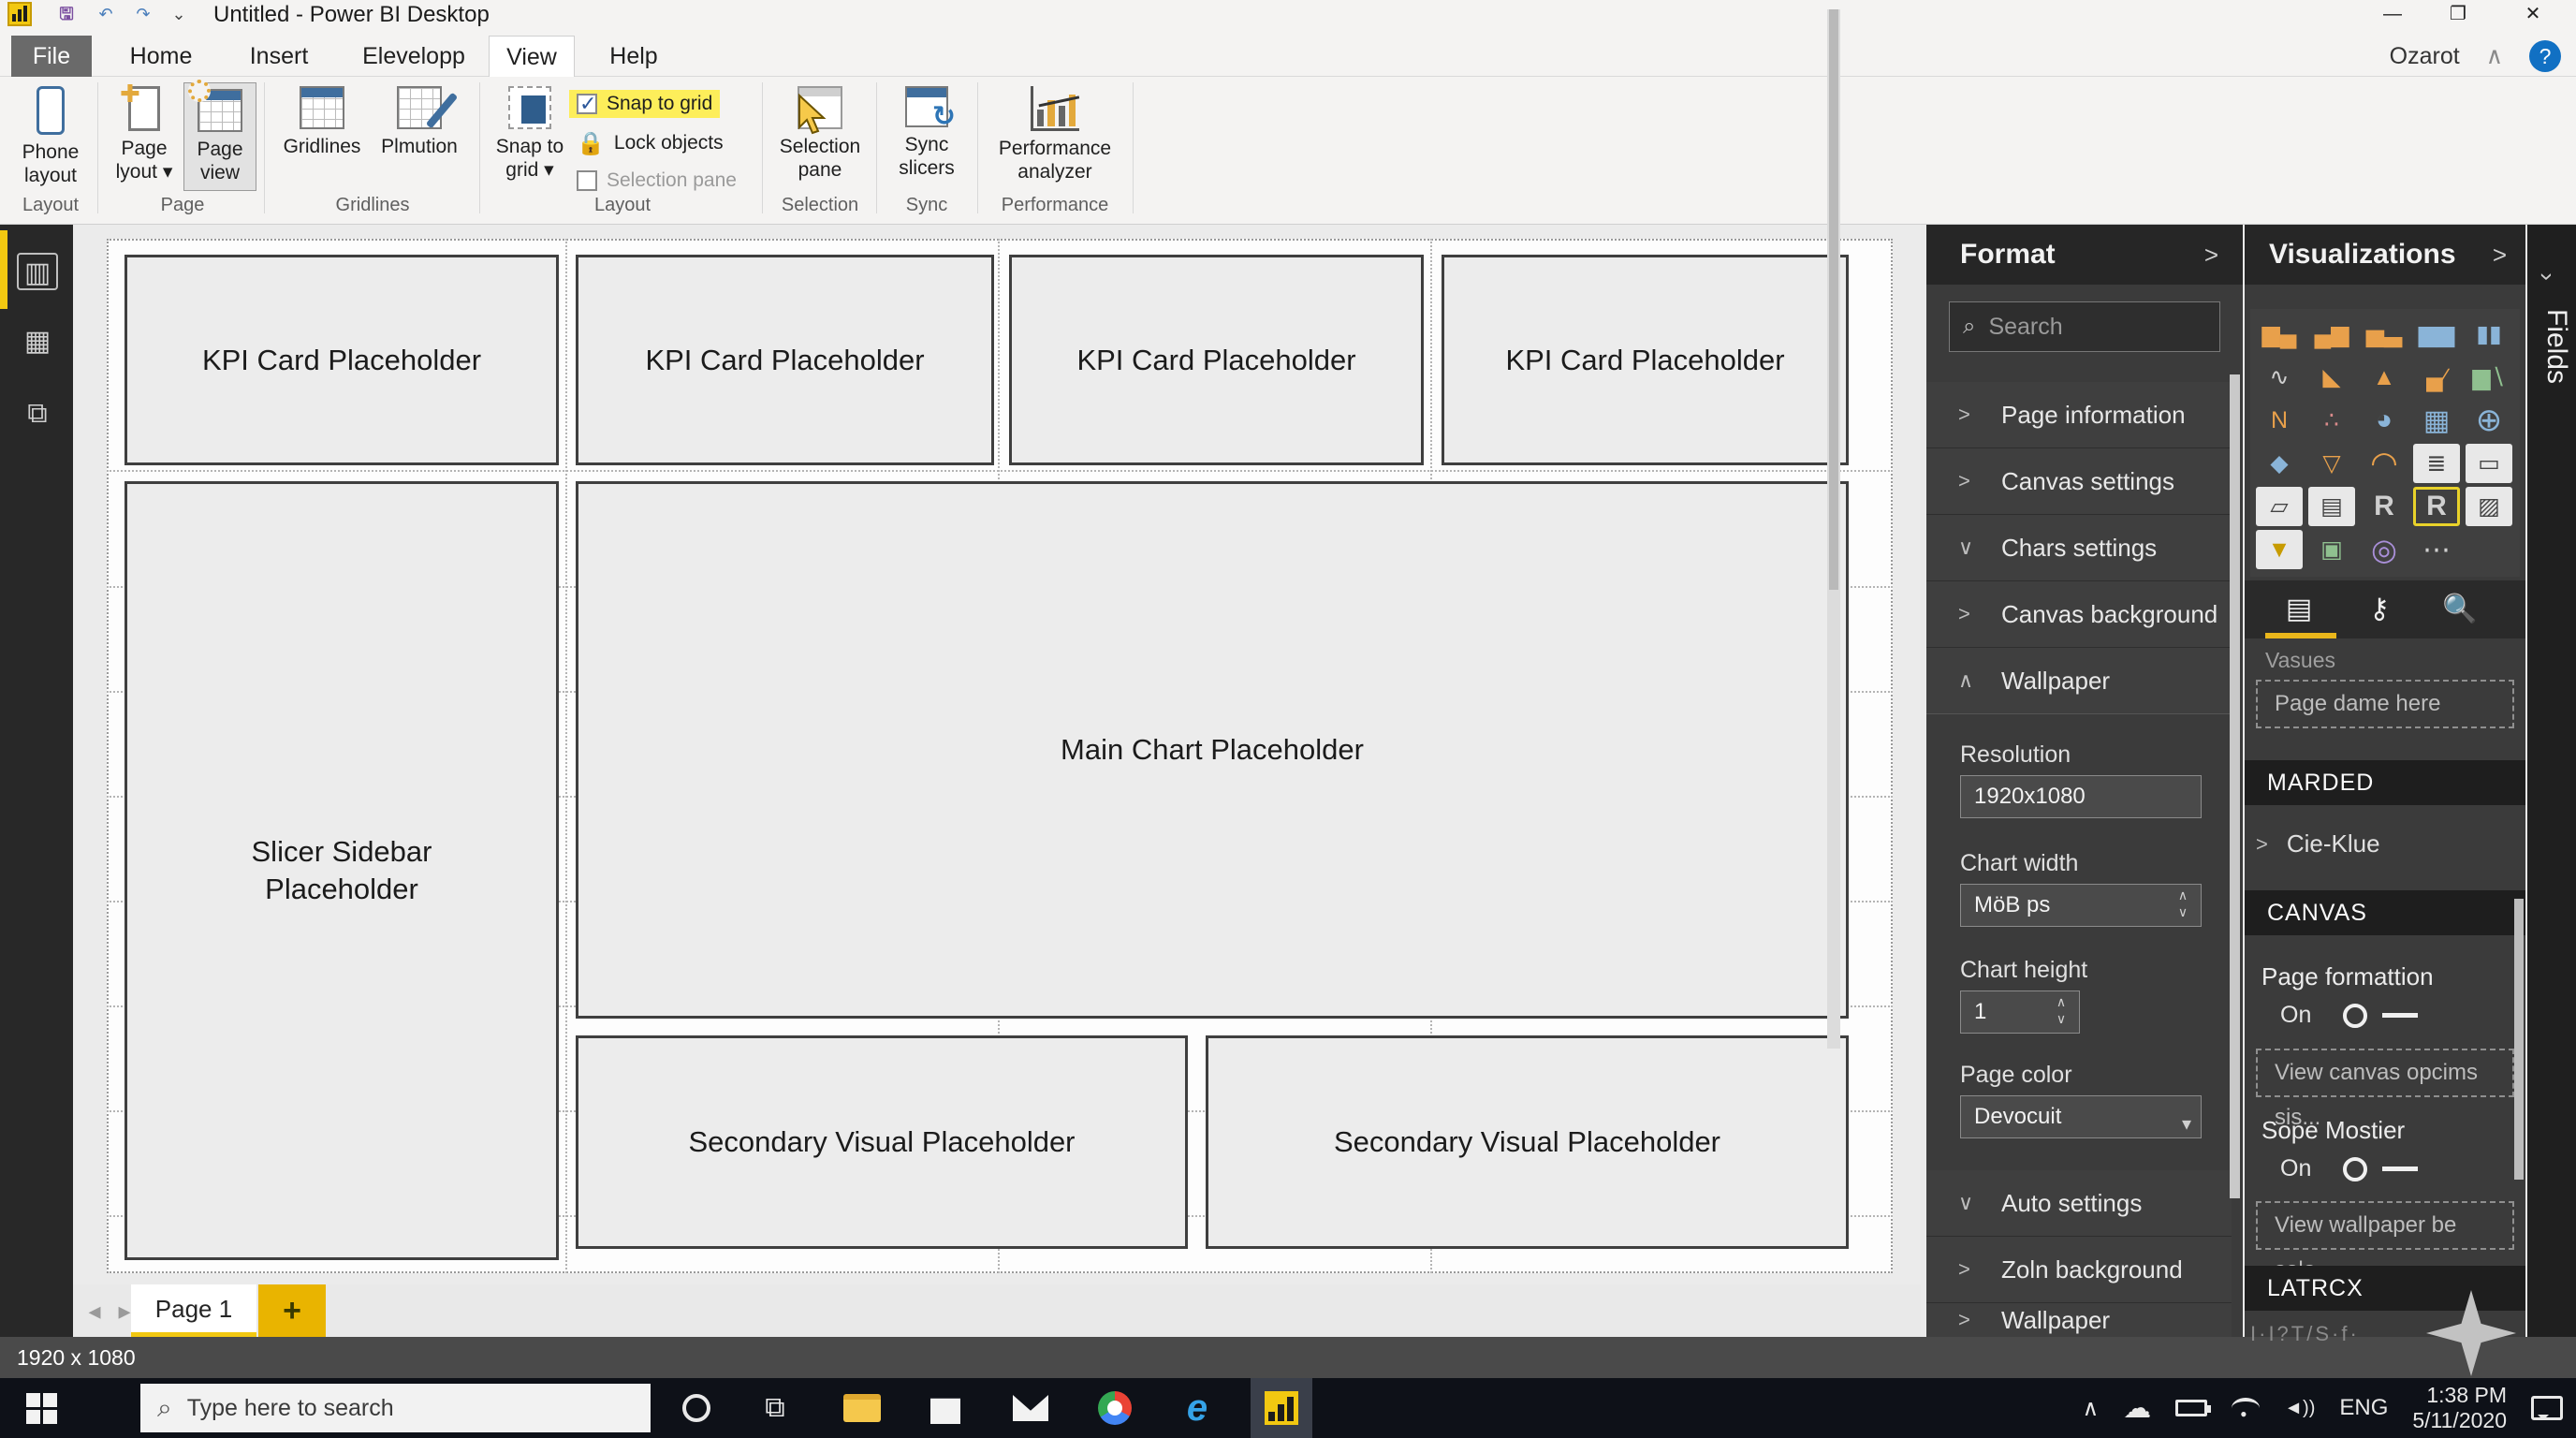 Image resolution: width=2576 pixels, height=1438 pixels. Describe the element at coordinates (2349, 1015) in the screenshot. I see `page-formation-toggle: On` at that location.